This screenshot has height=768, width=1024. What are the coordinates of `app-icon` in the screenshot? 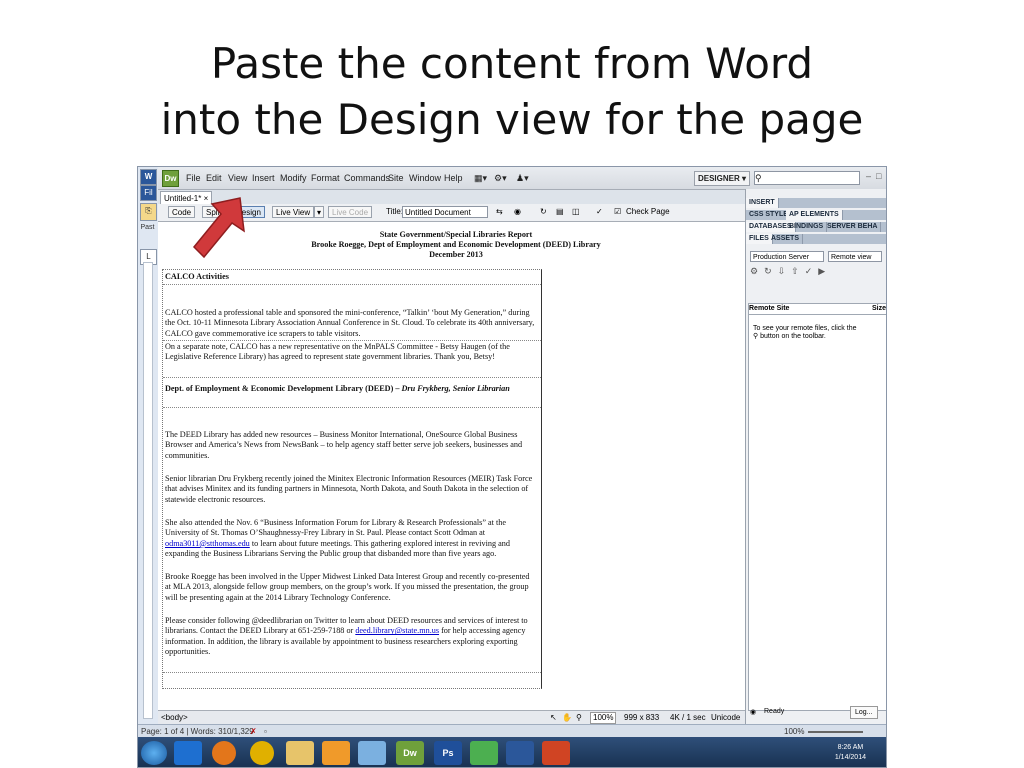 It's located at (372, 753).